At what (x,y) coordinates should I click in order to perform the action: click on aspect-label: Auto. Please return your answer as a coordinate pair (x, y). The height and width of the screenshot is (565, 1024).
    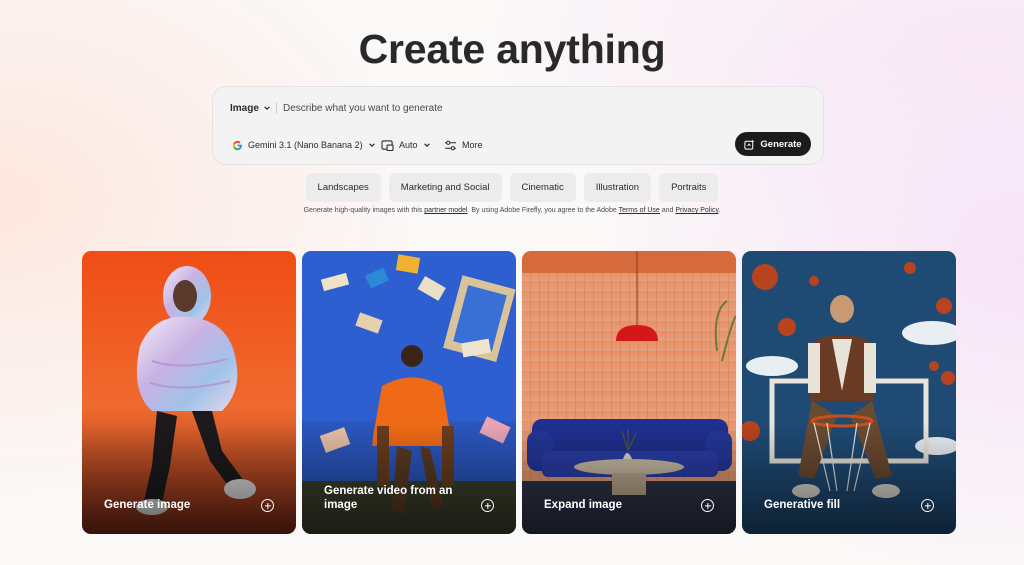
    Looking at the image, I should click on (408, 145).